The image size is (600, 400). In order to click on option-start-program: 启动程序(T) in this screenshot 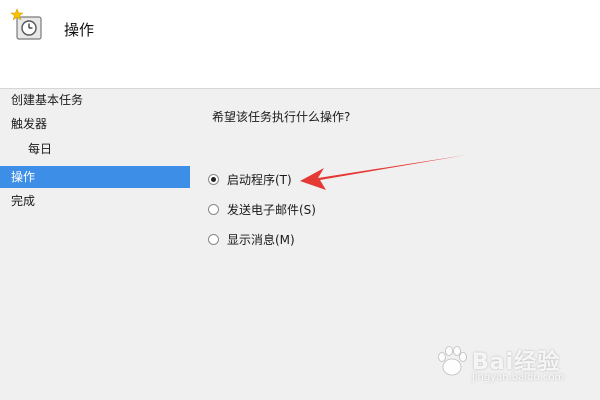, I will do `click(250, 179)`.